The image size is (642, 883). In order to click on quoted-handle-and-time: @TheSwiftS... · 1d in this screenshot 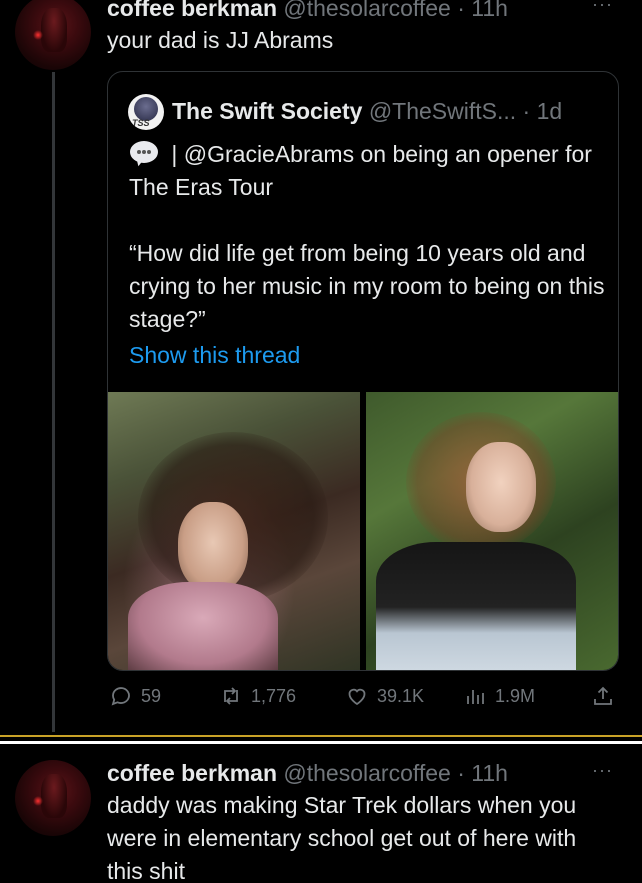, I will do `click(465, 111)`.